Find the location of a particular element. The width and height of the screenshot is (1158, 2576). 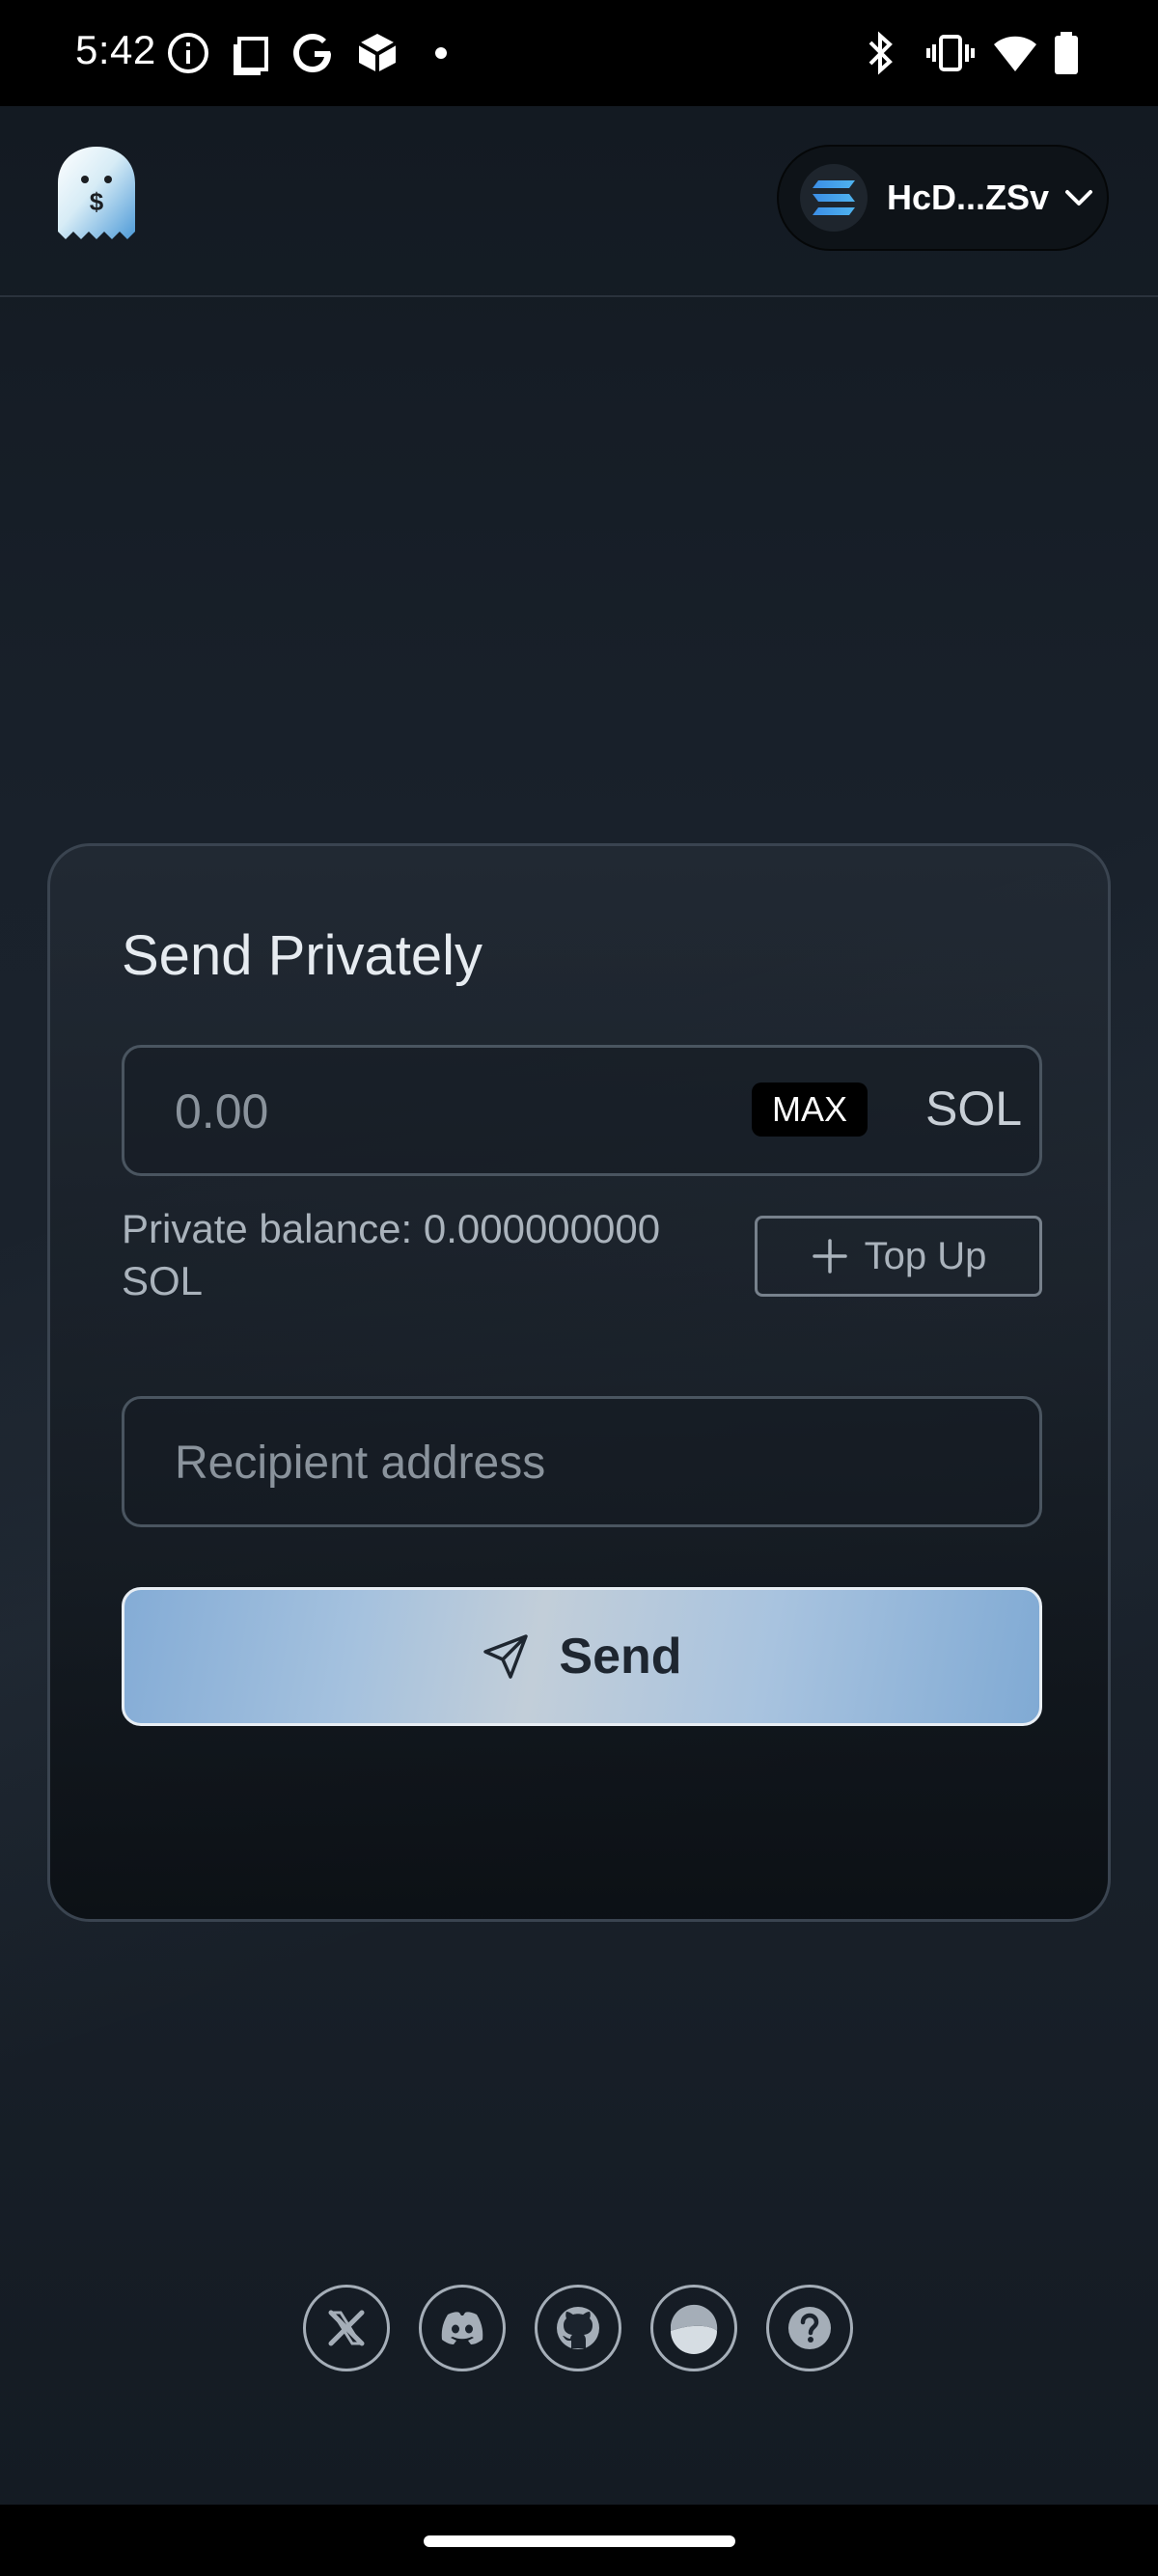

github-icon is located at coordinates (578, 2328).